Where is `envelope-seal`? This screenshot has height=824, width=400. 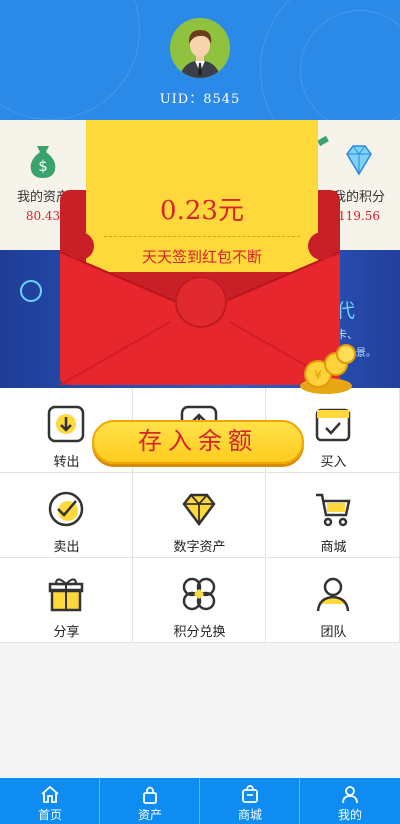
envelope-seal is located at coordinates (201, 302).